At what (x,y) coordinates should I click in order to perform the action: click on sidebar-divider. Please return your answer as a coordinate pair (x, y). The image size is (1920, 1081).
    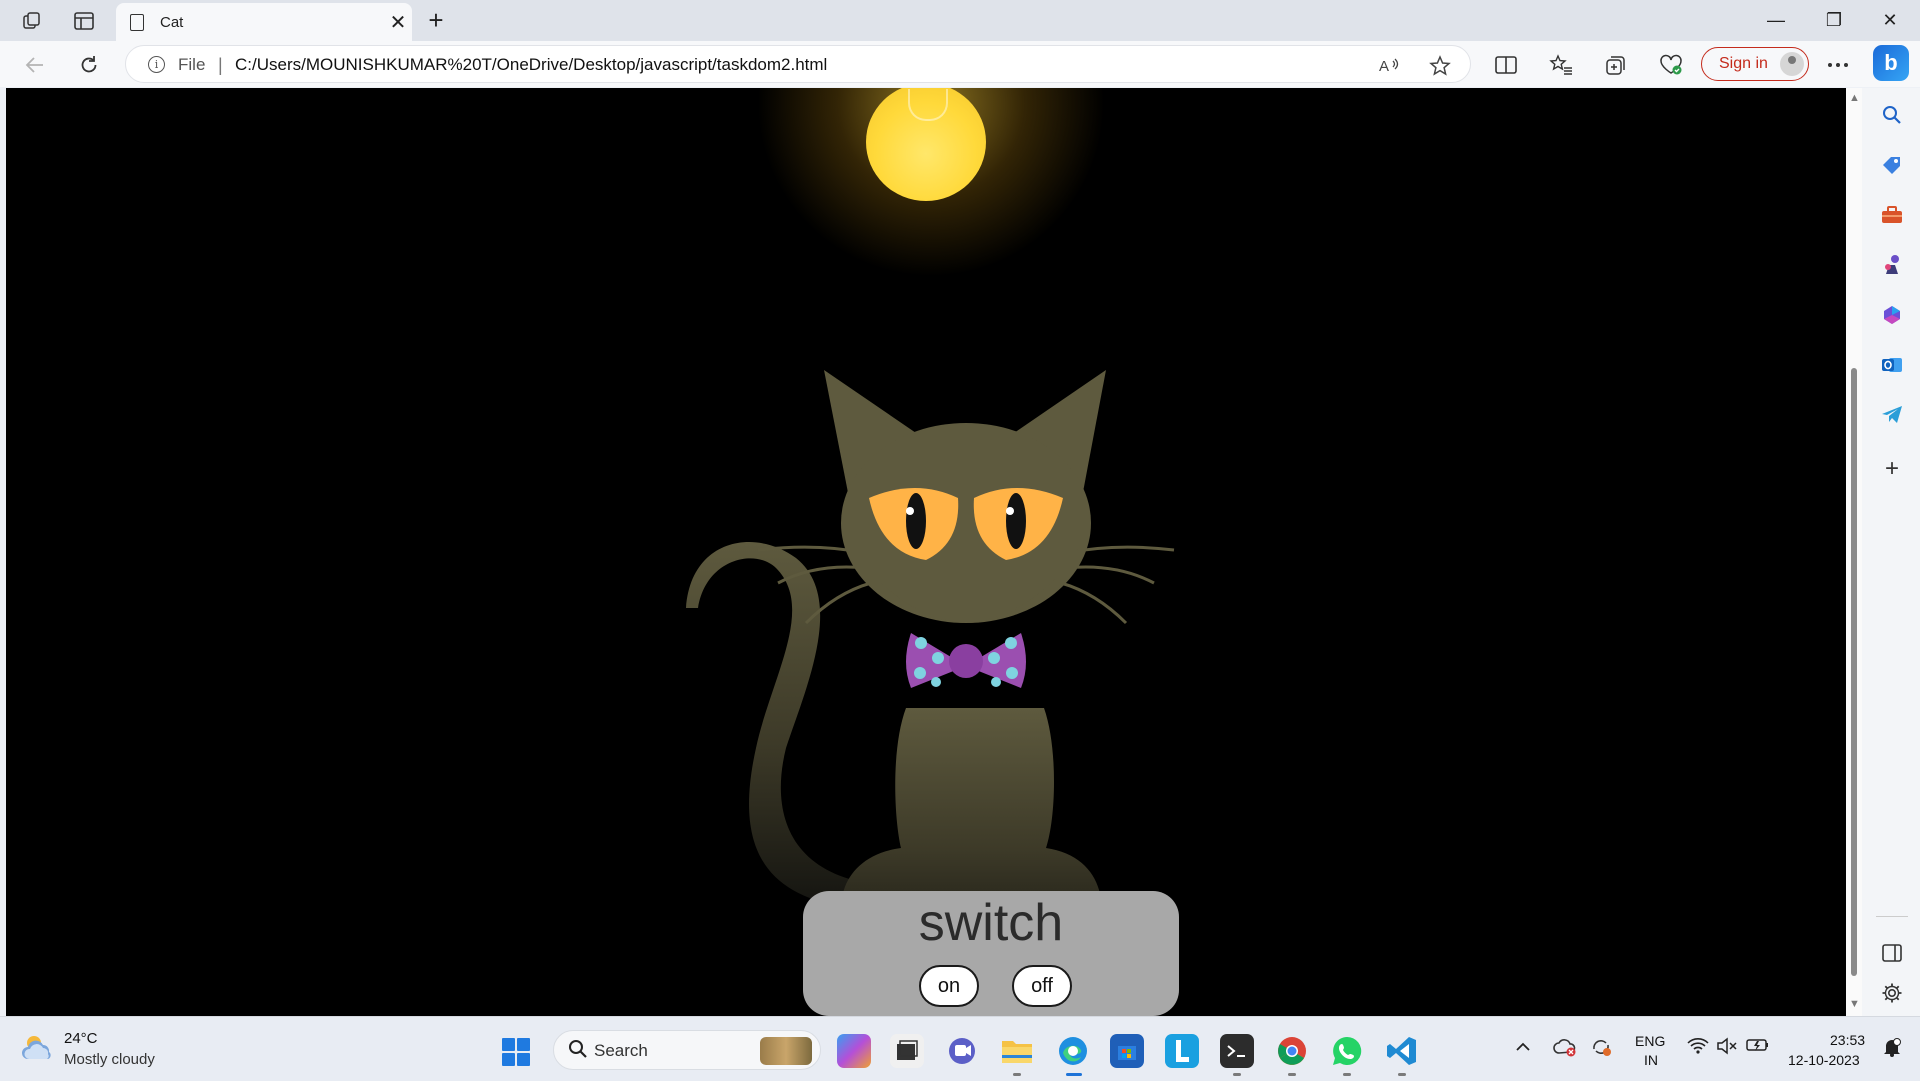
    Looking at the image, I should click on (1892, 916).